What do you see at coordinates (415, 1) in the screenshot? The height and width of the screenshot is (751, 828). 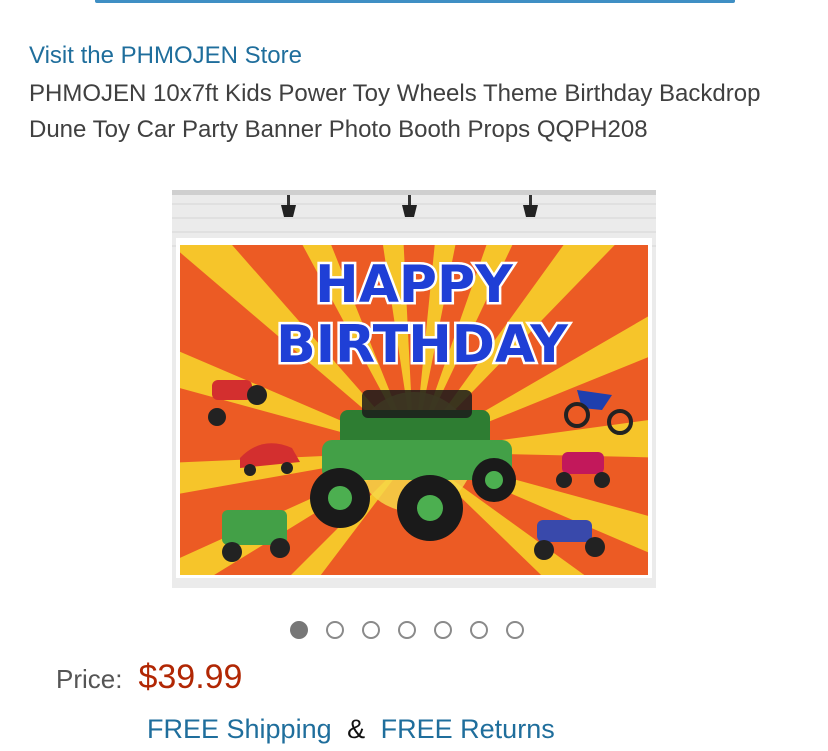 I see `top-progress-bar` at bounding box center [415, 1].